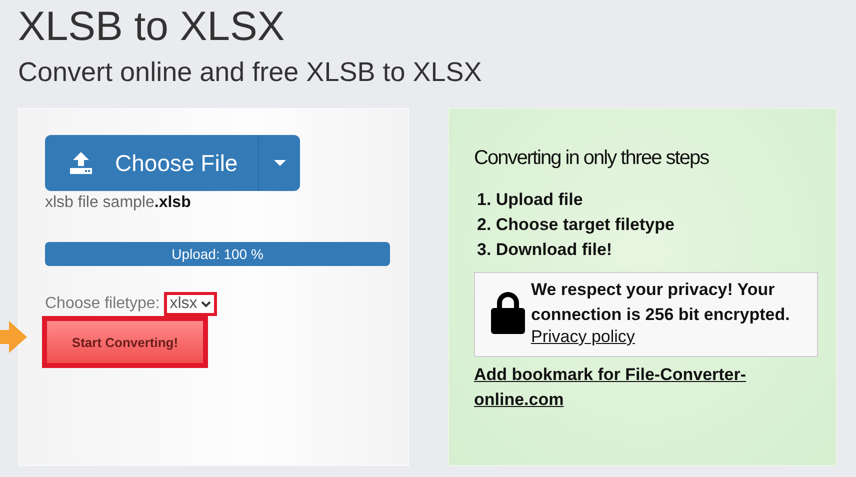 Image resolution: width=856 pixels, height=477 pixels. Describe the element at coordinates (102, 304) in the screenshot. I see `filetype-label: Choose filetype:` at that location.